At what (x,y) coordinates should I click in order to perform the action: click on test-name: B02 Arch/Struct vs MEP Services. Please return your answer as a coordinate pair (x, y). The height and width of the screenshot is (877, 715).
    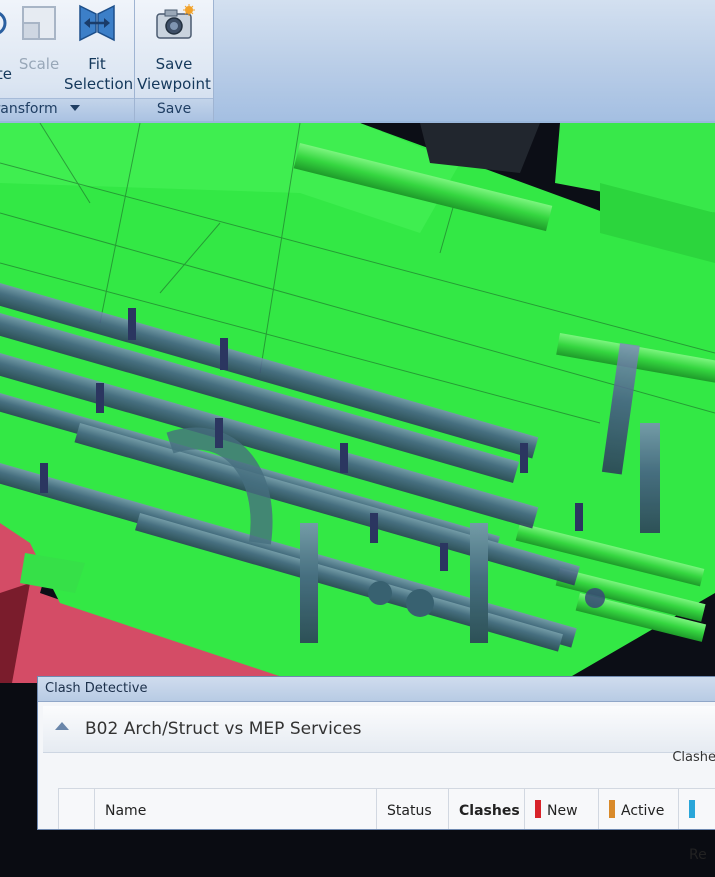
    Looking at the image, I should click on (223, 729).